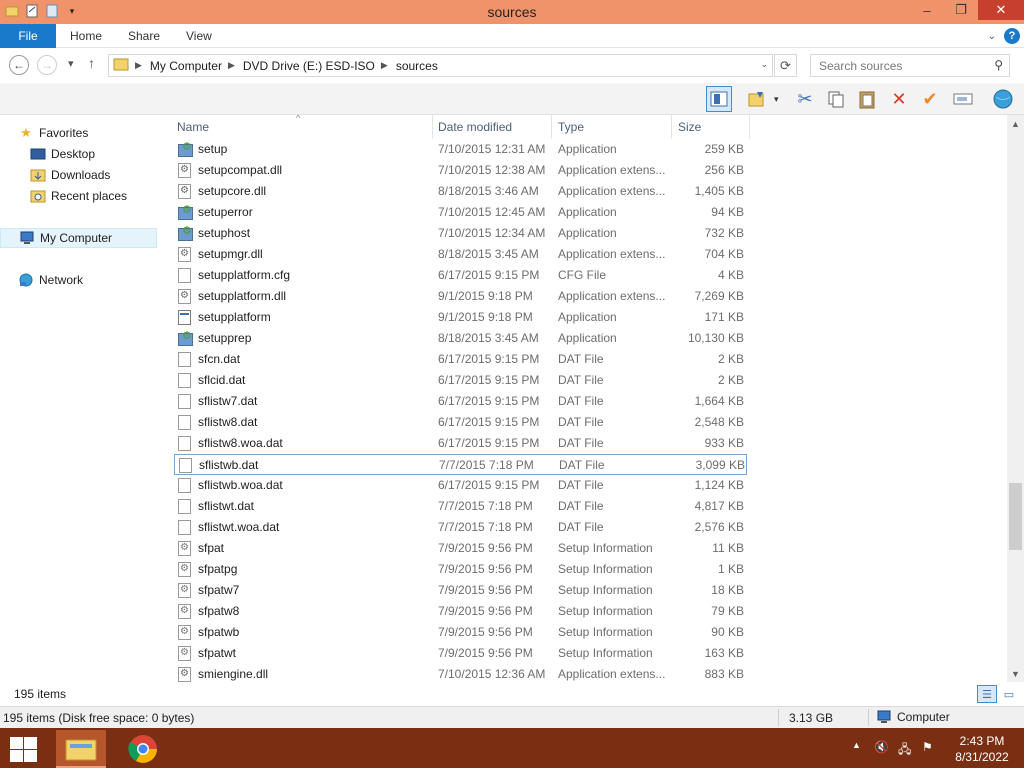 The width and height of the screenshot is (1024, 768). I want to click on new-folder-icon, so click(52, 11).